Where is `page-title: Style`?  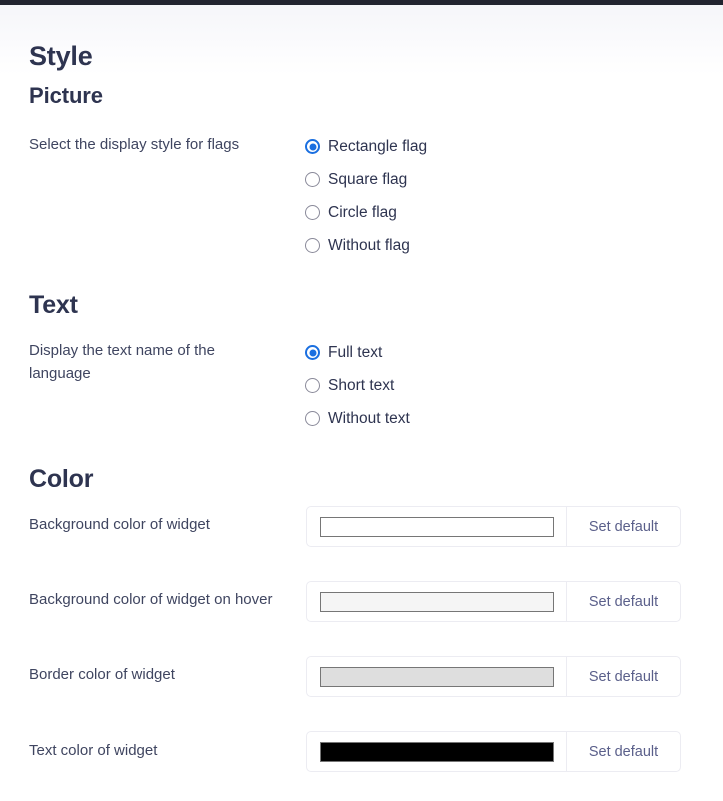 page-title: Style is located at coordinates (61, 56).